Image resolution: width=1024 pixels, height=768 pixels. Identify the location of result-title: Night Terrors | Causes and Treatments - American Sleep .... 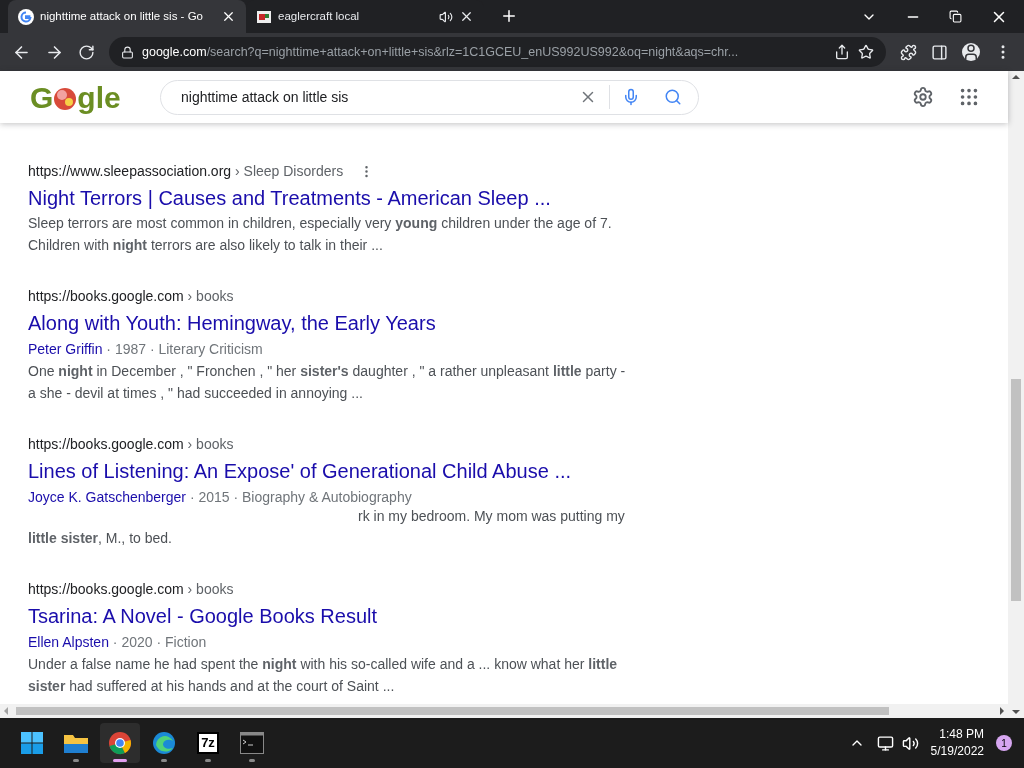
(328, 198).